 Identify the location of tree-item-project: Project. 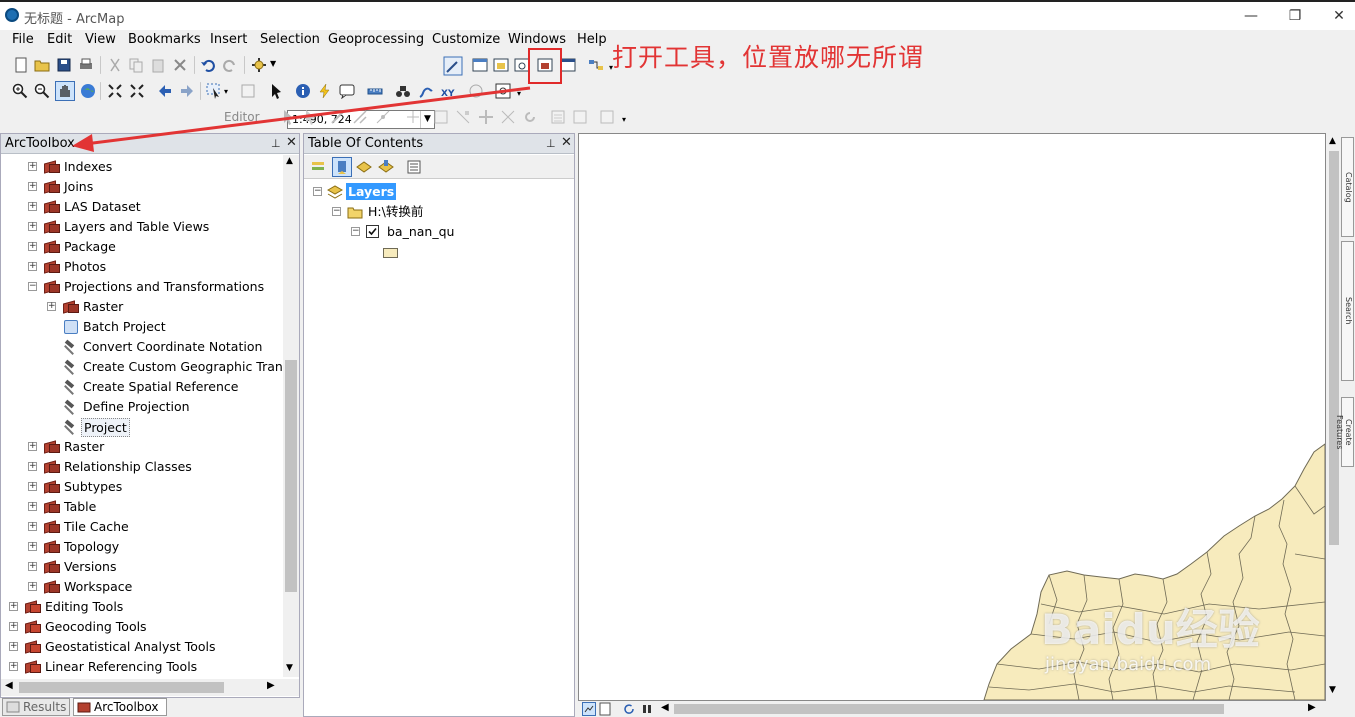
(141, 427).